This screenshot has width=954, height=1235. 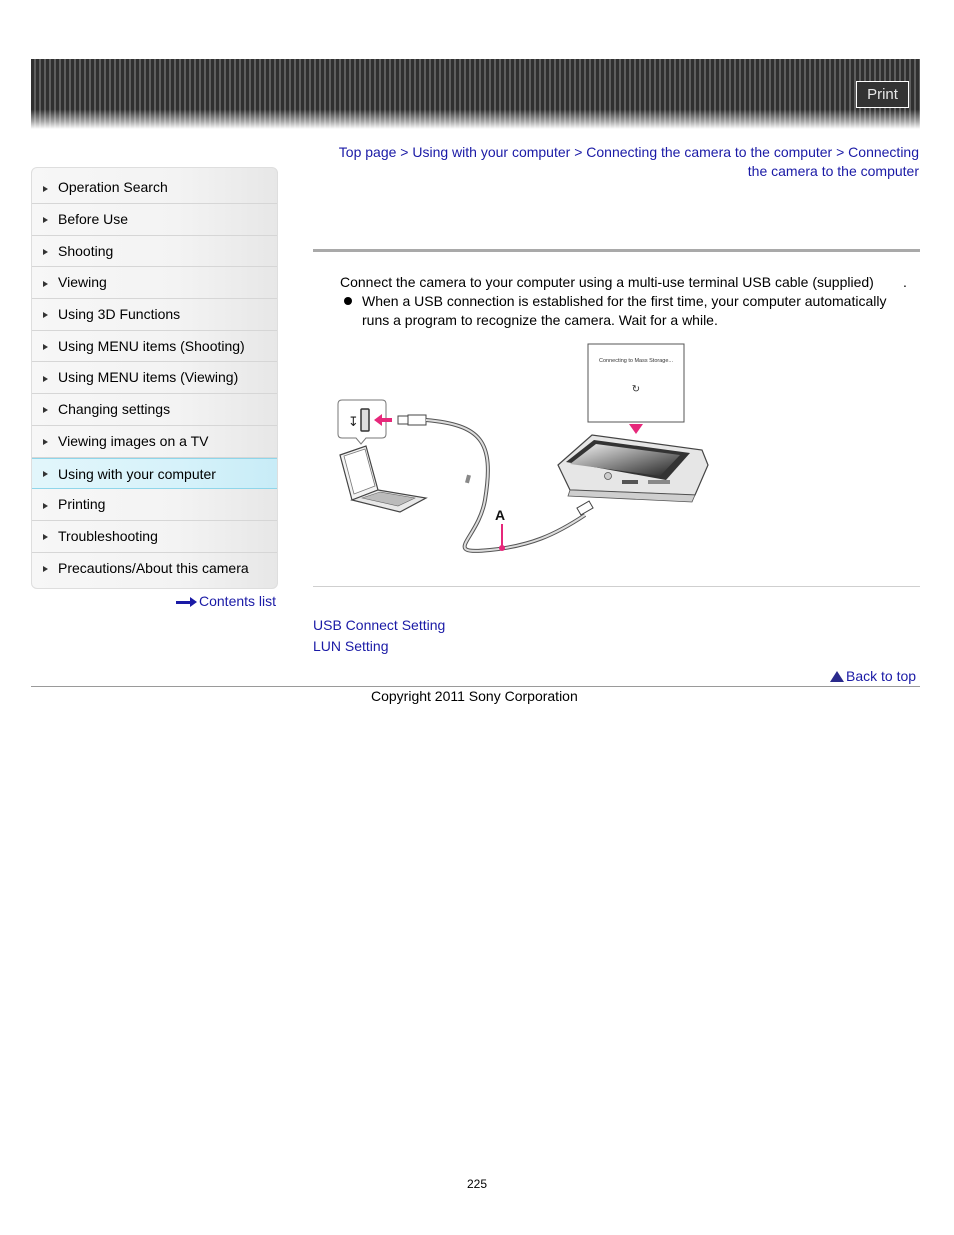 I want to click on sidebar-item-printing: Printing, so click(x=154, y=505).